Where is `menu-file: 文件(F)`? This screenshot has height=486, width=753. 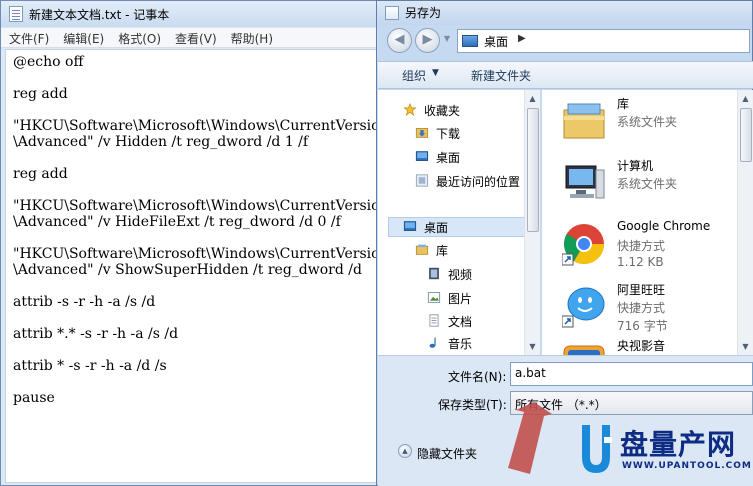 menu-file: 文件(F) is located at coordinates (28, 37).